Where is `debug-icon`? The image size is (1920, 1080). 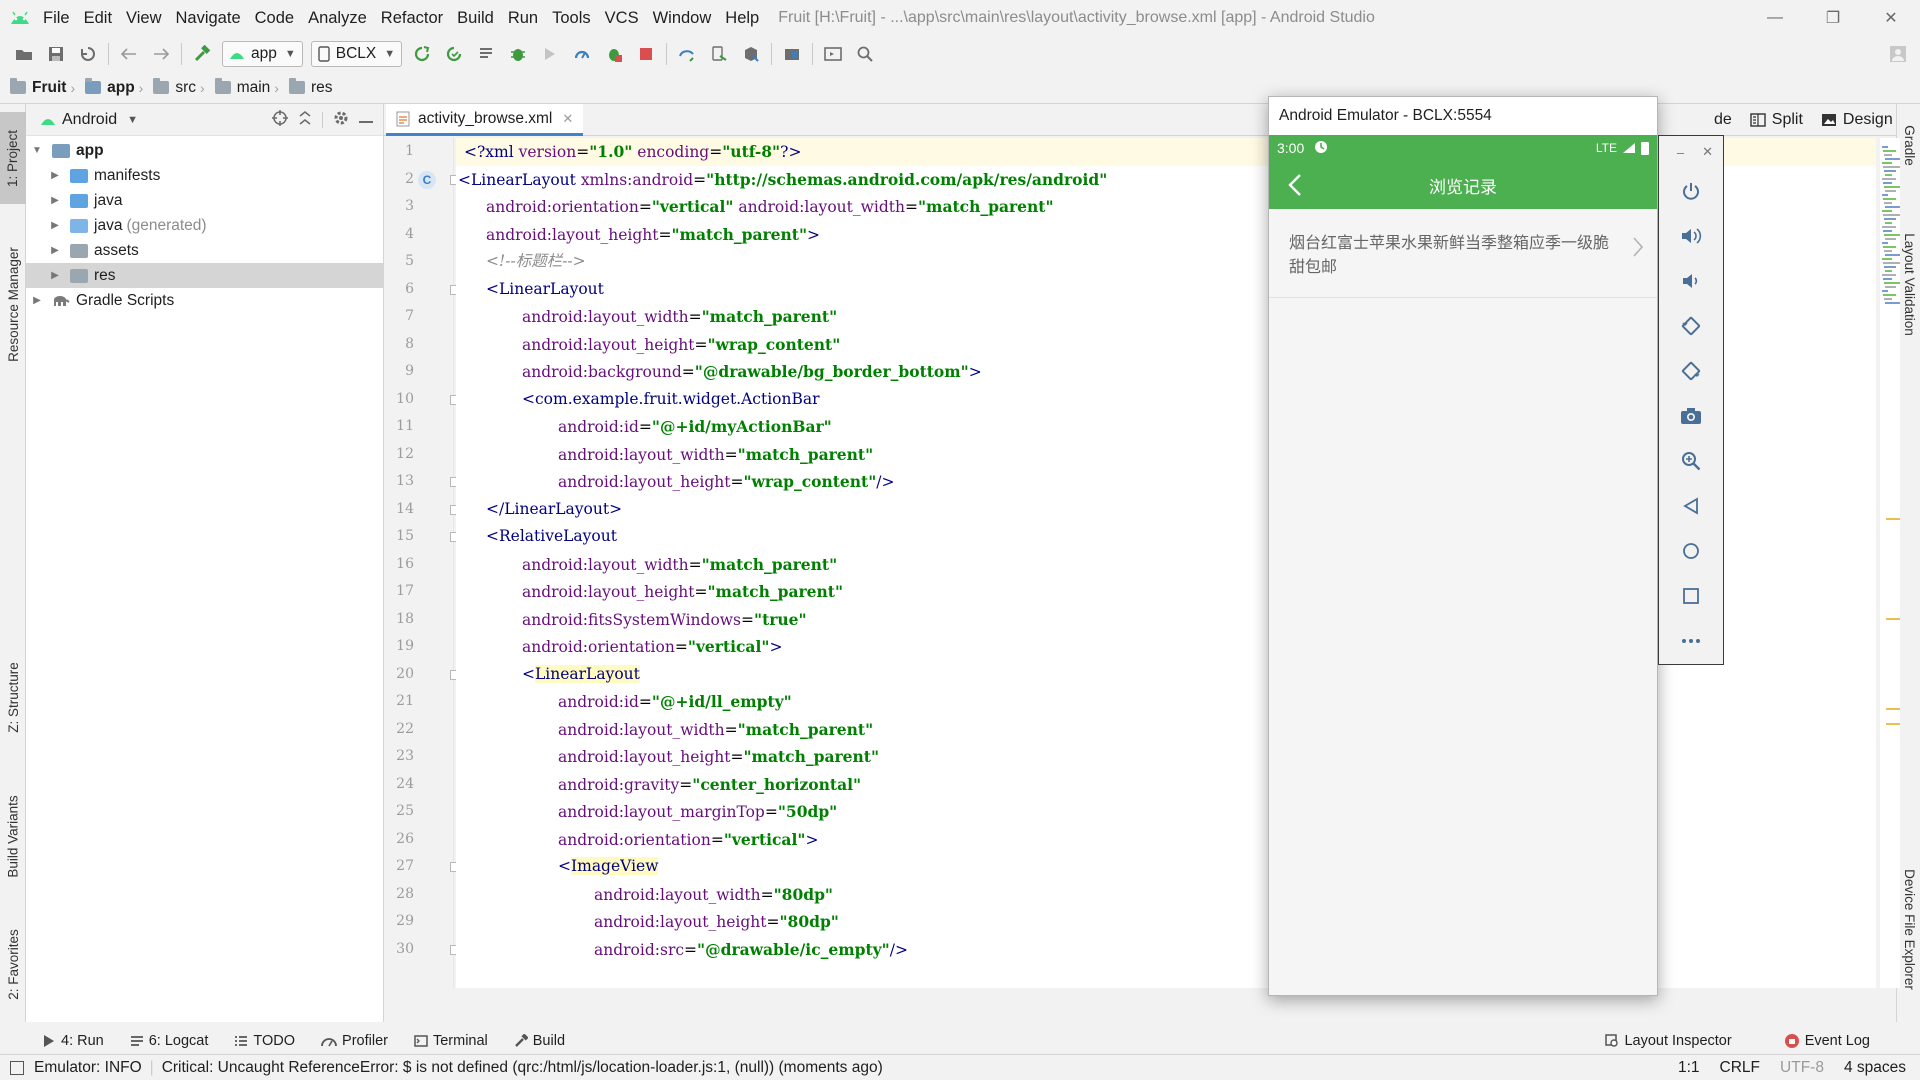
debug-icon is located at coordinates (518, 54).